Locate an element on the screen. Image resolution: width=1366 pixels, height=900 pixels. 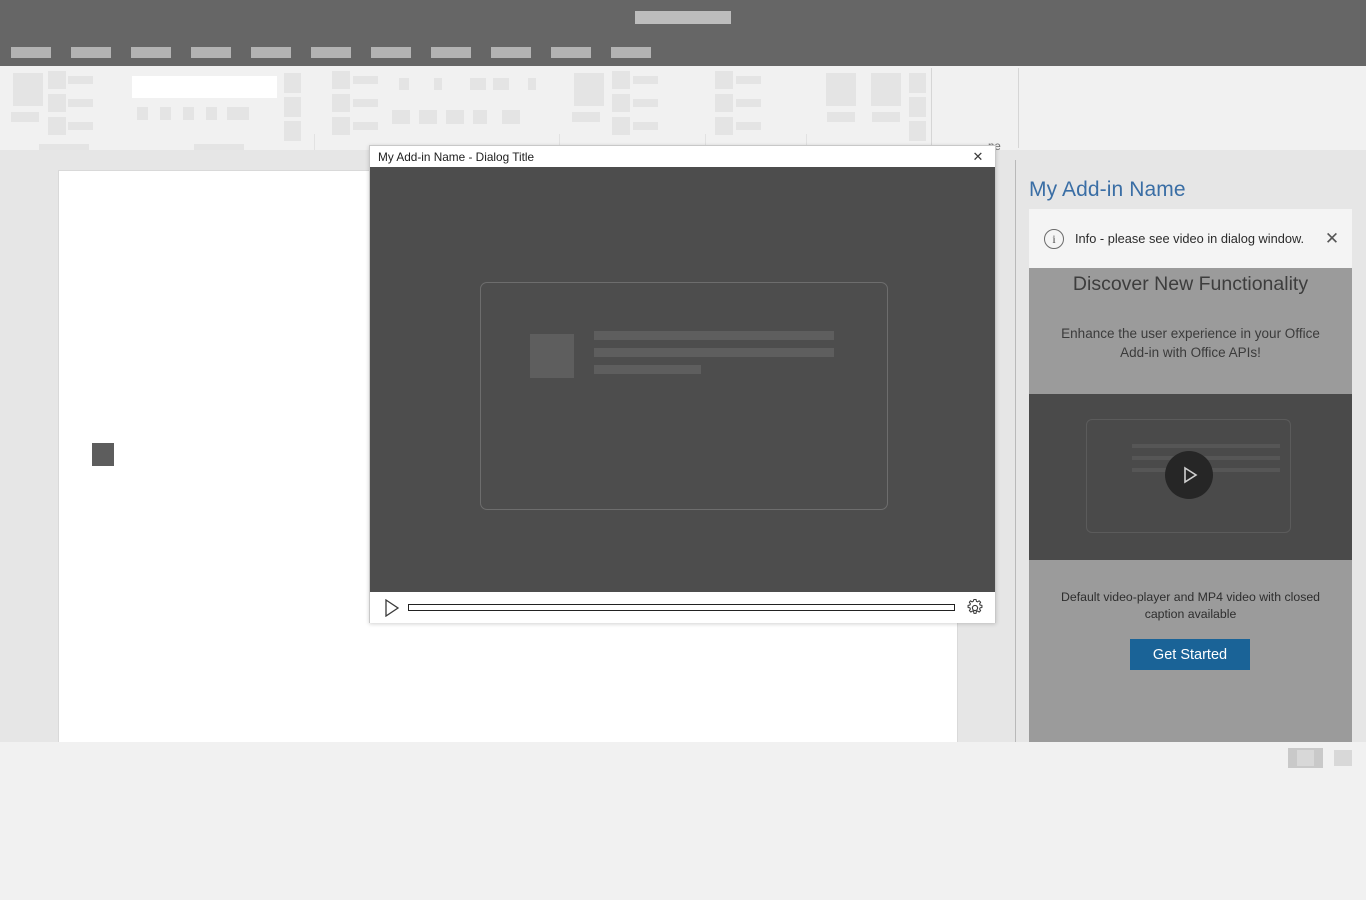
dialog-title: My Add-in Name - Dialog Title is located at coordinates (456, 156).